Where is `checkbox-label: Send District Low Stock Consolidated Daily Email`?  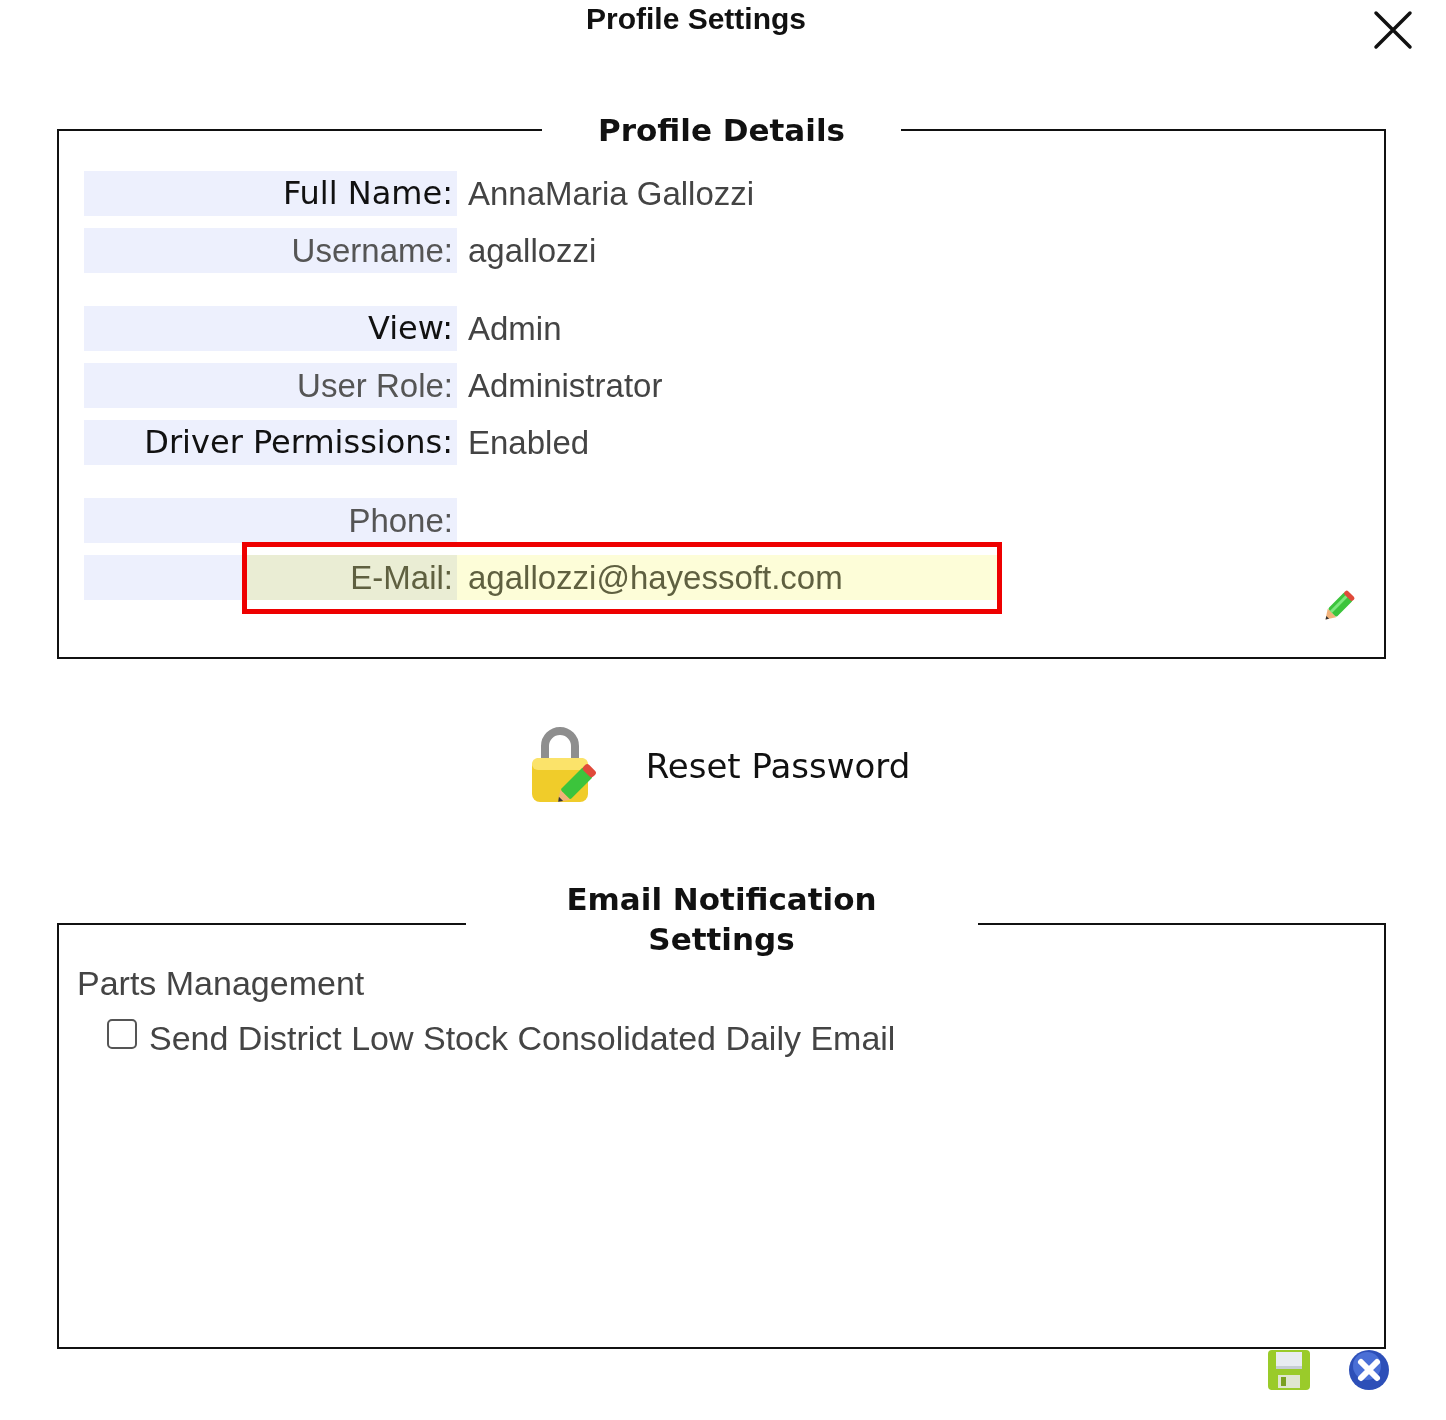 checkbox-label: Send District Low Stock Consolidated Daily Email is located at coordinates (522, 1038).